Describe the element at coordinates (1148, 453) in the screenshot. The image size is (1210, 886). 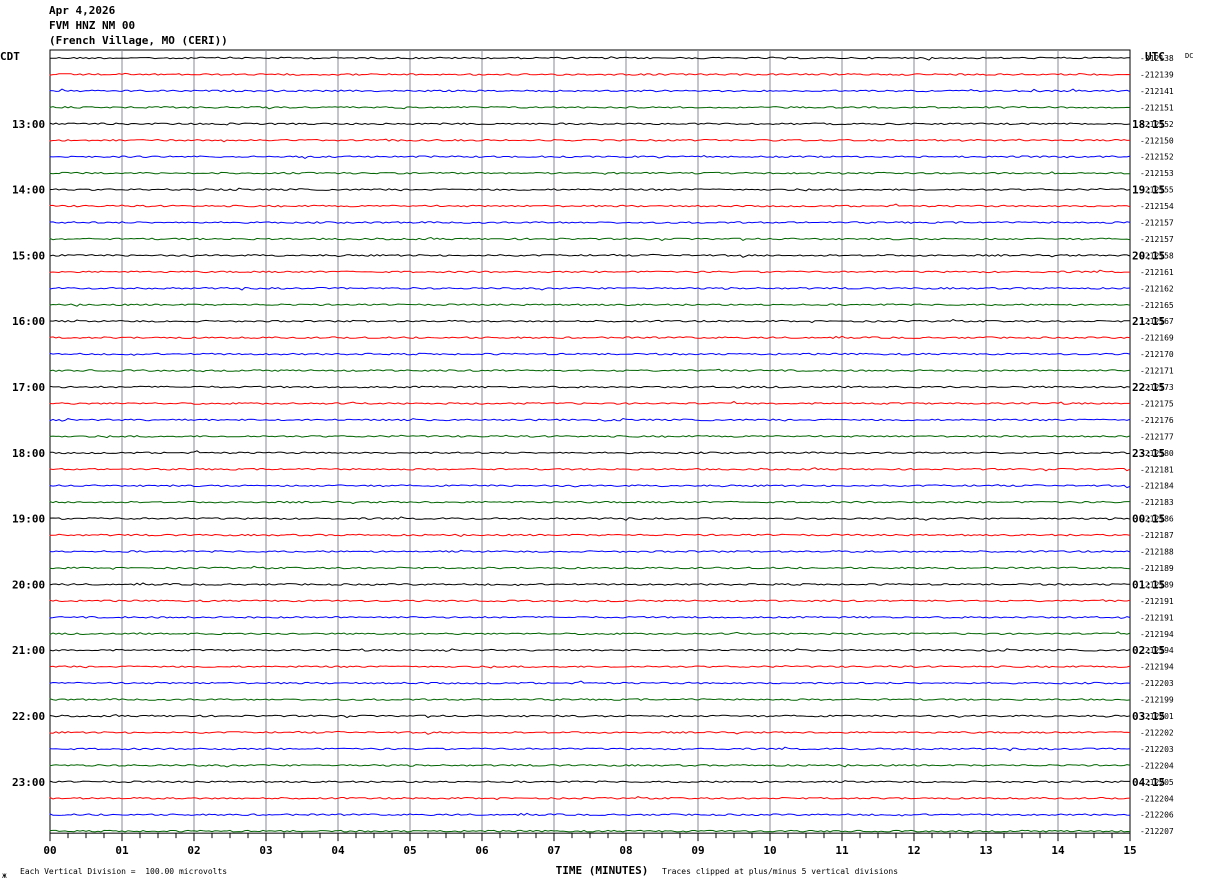
I see `utc-hour-label: 23:15` at that location.